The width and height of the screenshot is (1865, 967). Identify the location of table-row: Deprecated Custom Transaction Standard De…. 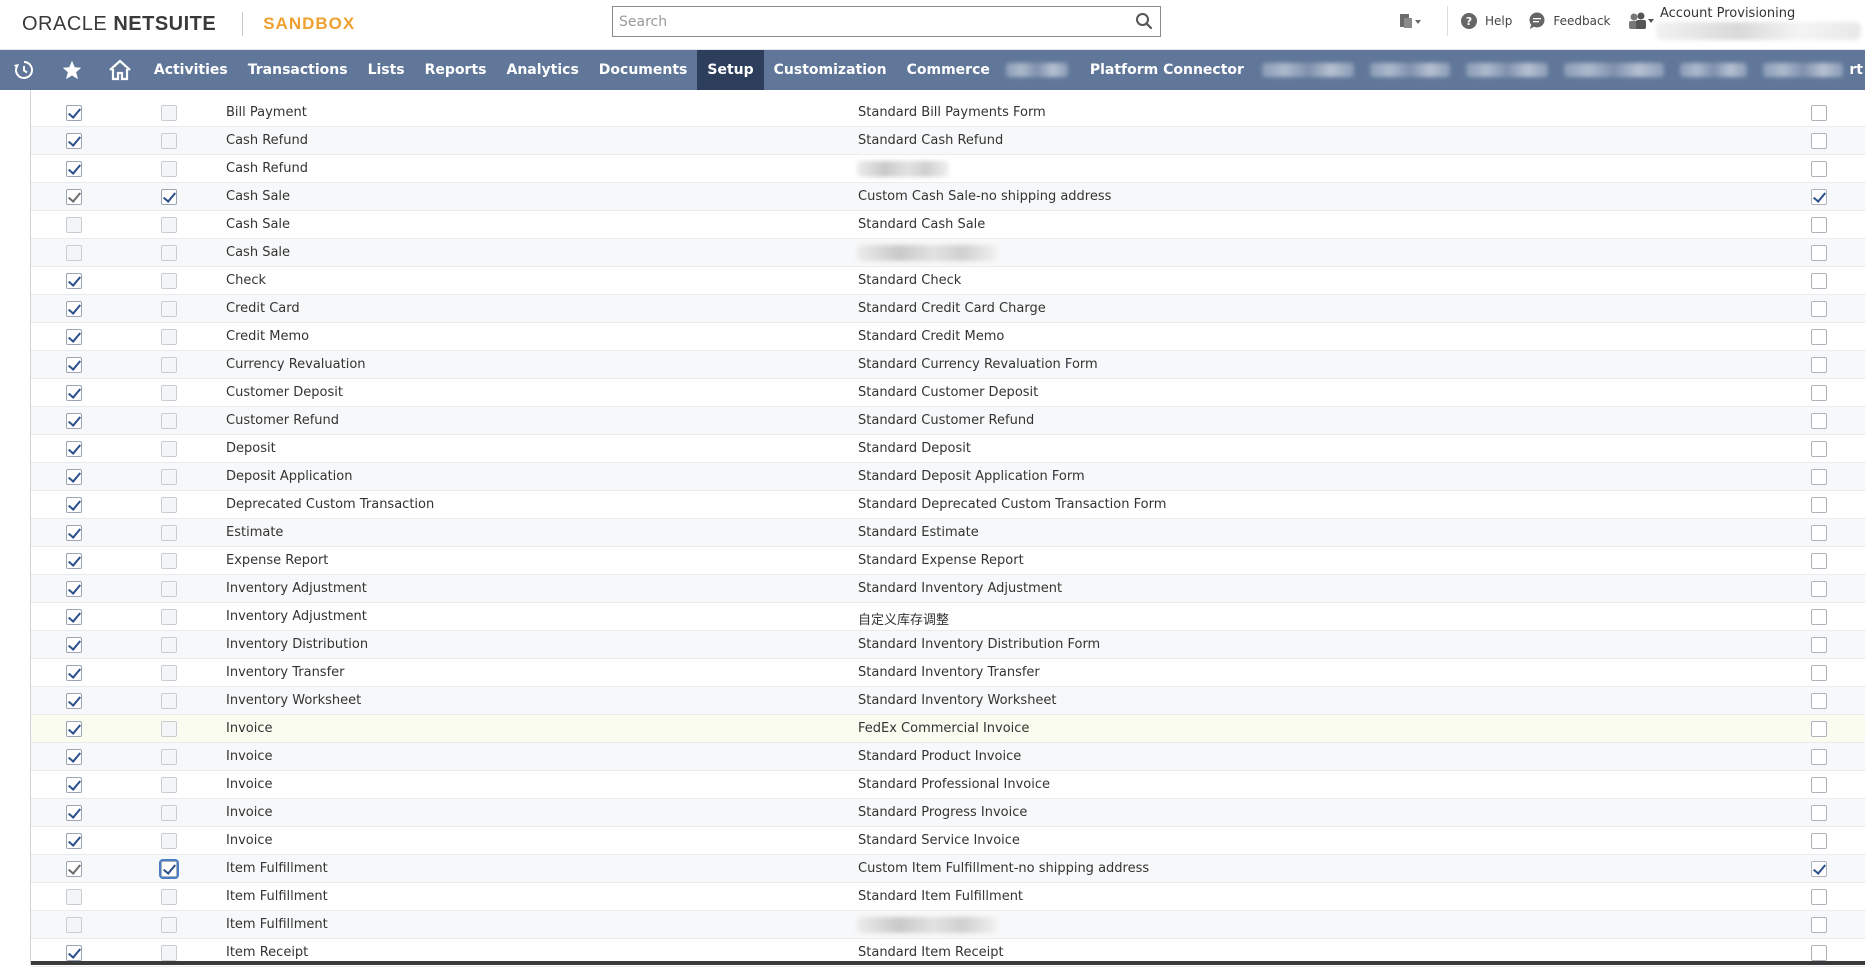
(948, 505).